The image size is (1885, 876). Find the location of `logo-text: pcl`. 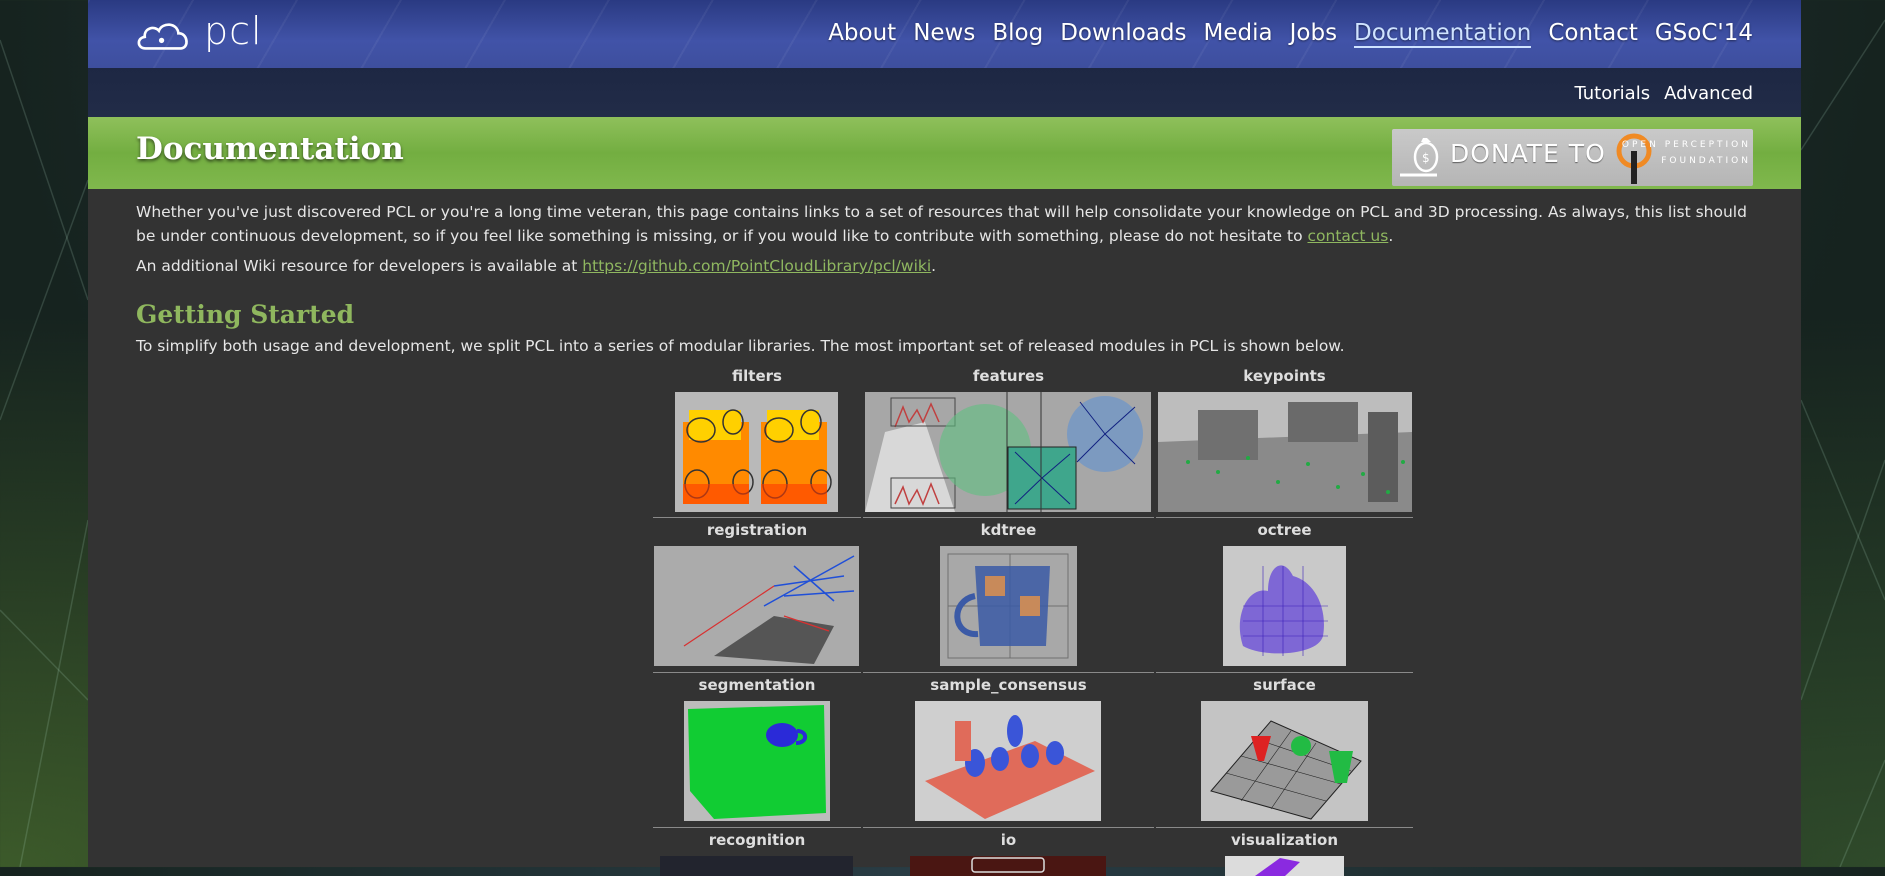

logo-text: pcl is located at coordinates (233, 31).